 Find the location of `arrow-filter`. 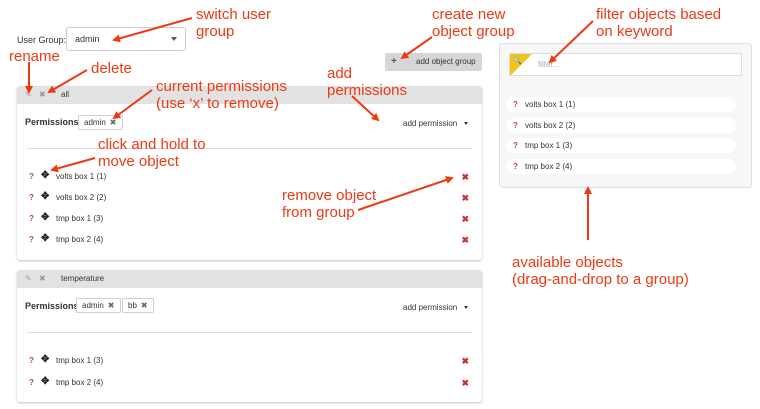

arrow-filter is located at coordinates (571, 42).